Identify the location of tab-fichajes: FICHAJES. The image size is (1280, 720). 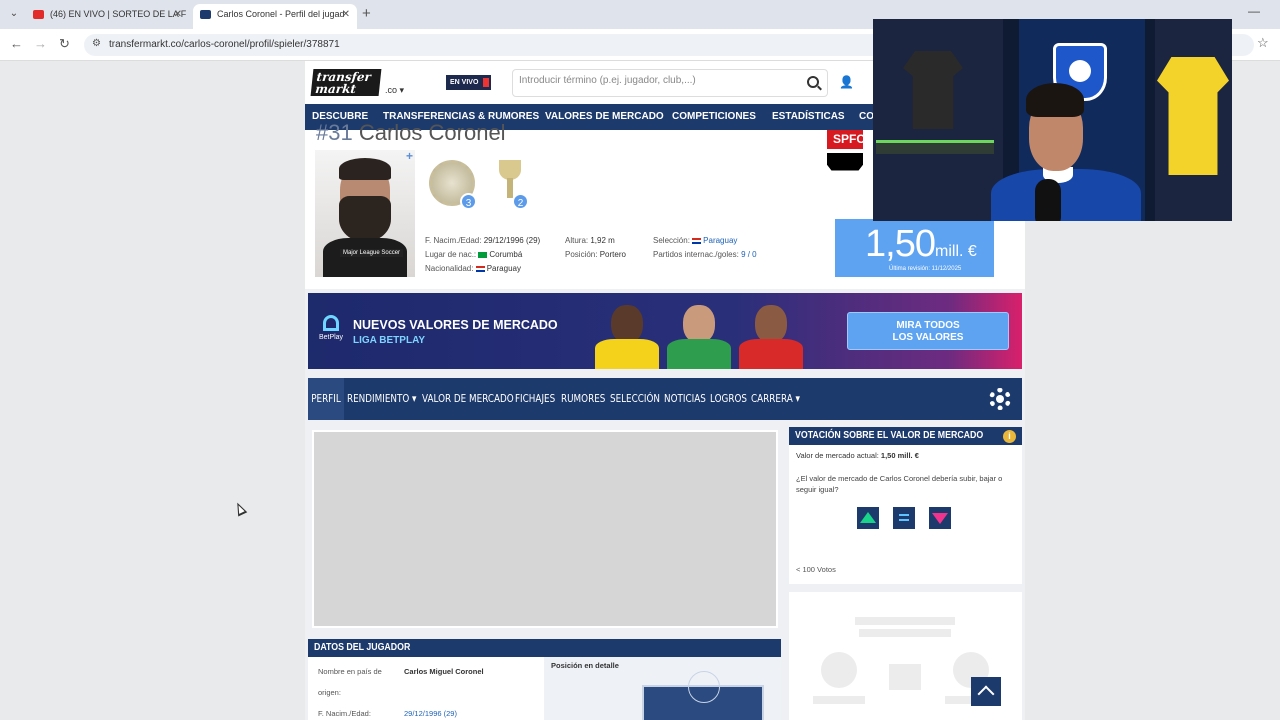
(535, 399).